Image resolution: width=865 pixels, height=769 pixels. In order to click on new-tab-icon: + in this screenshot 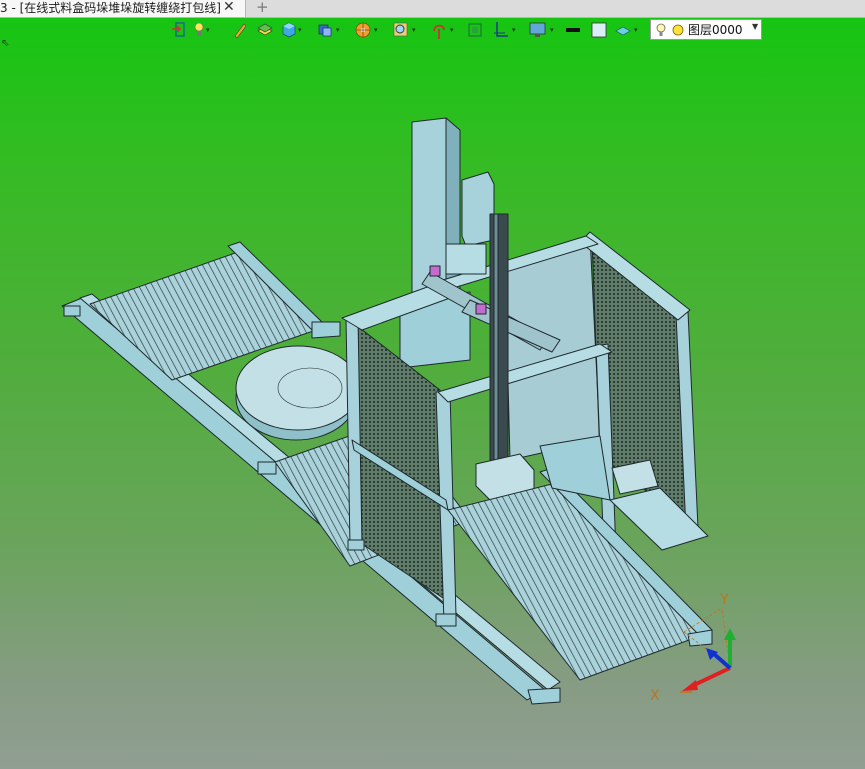, I will do `click(262, 8)`.